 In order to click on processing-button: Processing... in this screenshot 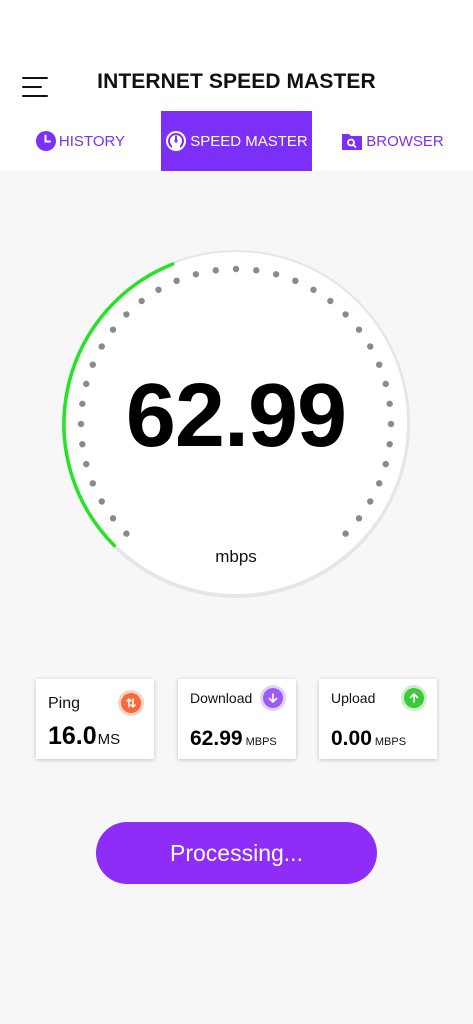, I will do `click(236, 853)`.